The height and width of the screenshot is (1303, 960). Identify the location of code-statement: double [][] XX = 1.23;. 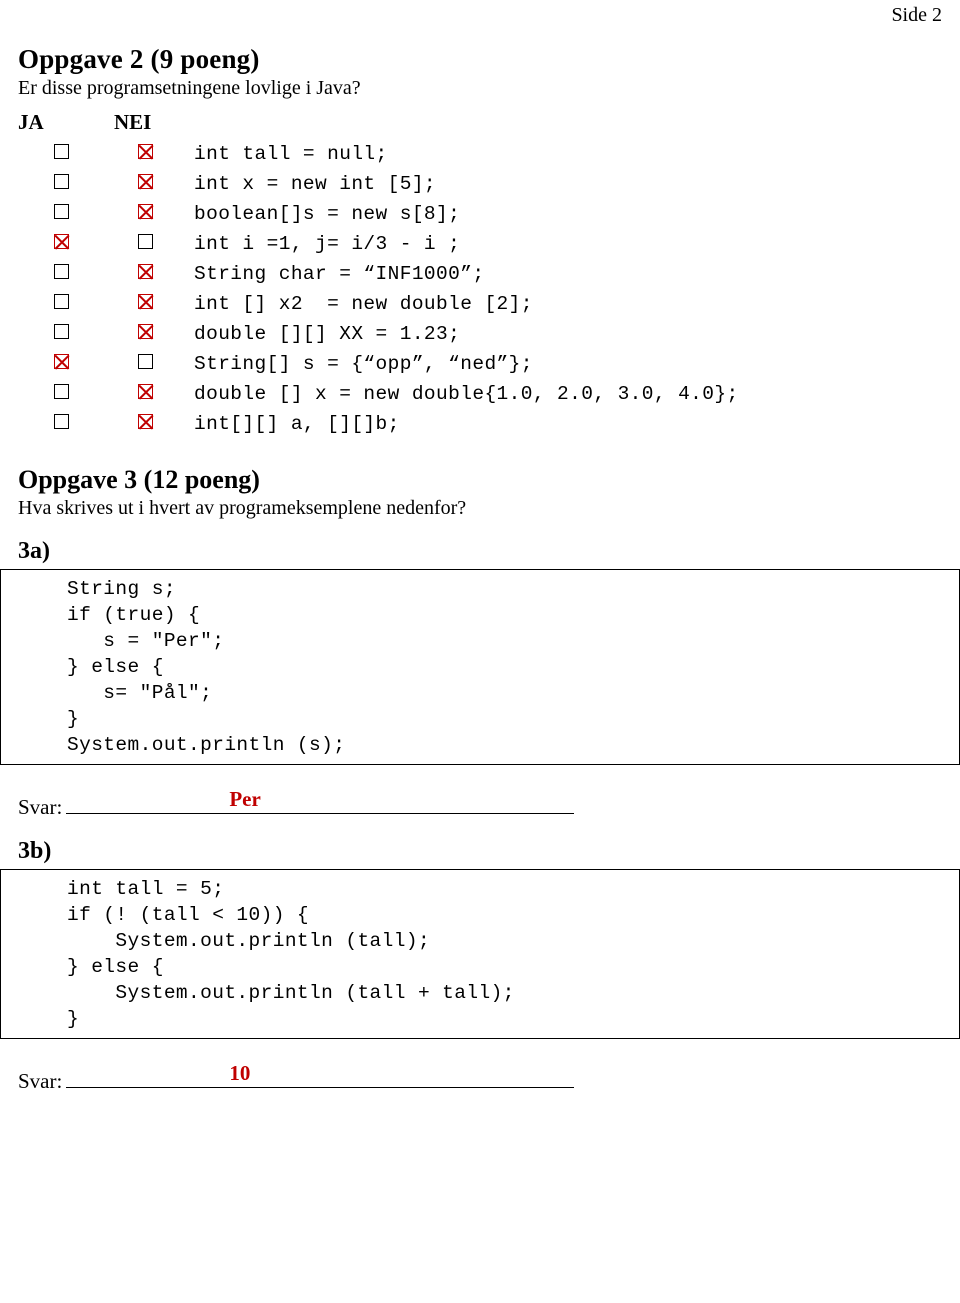
(327, 334).